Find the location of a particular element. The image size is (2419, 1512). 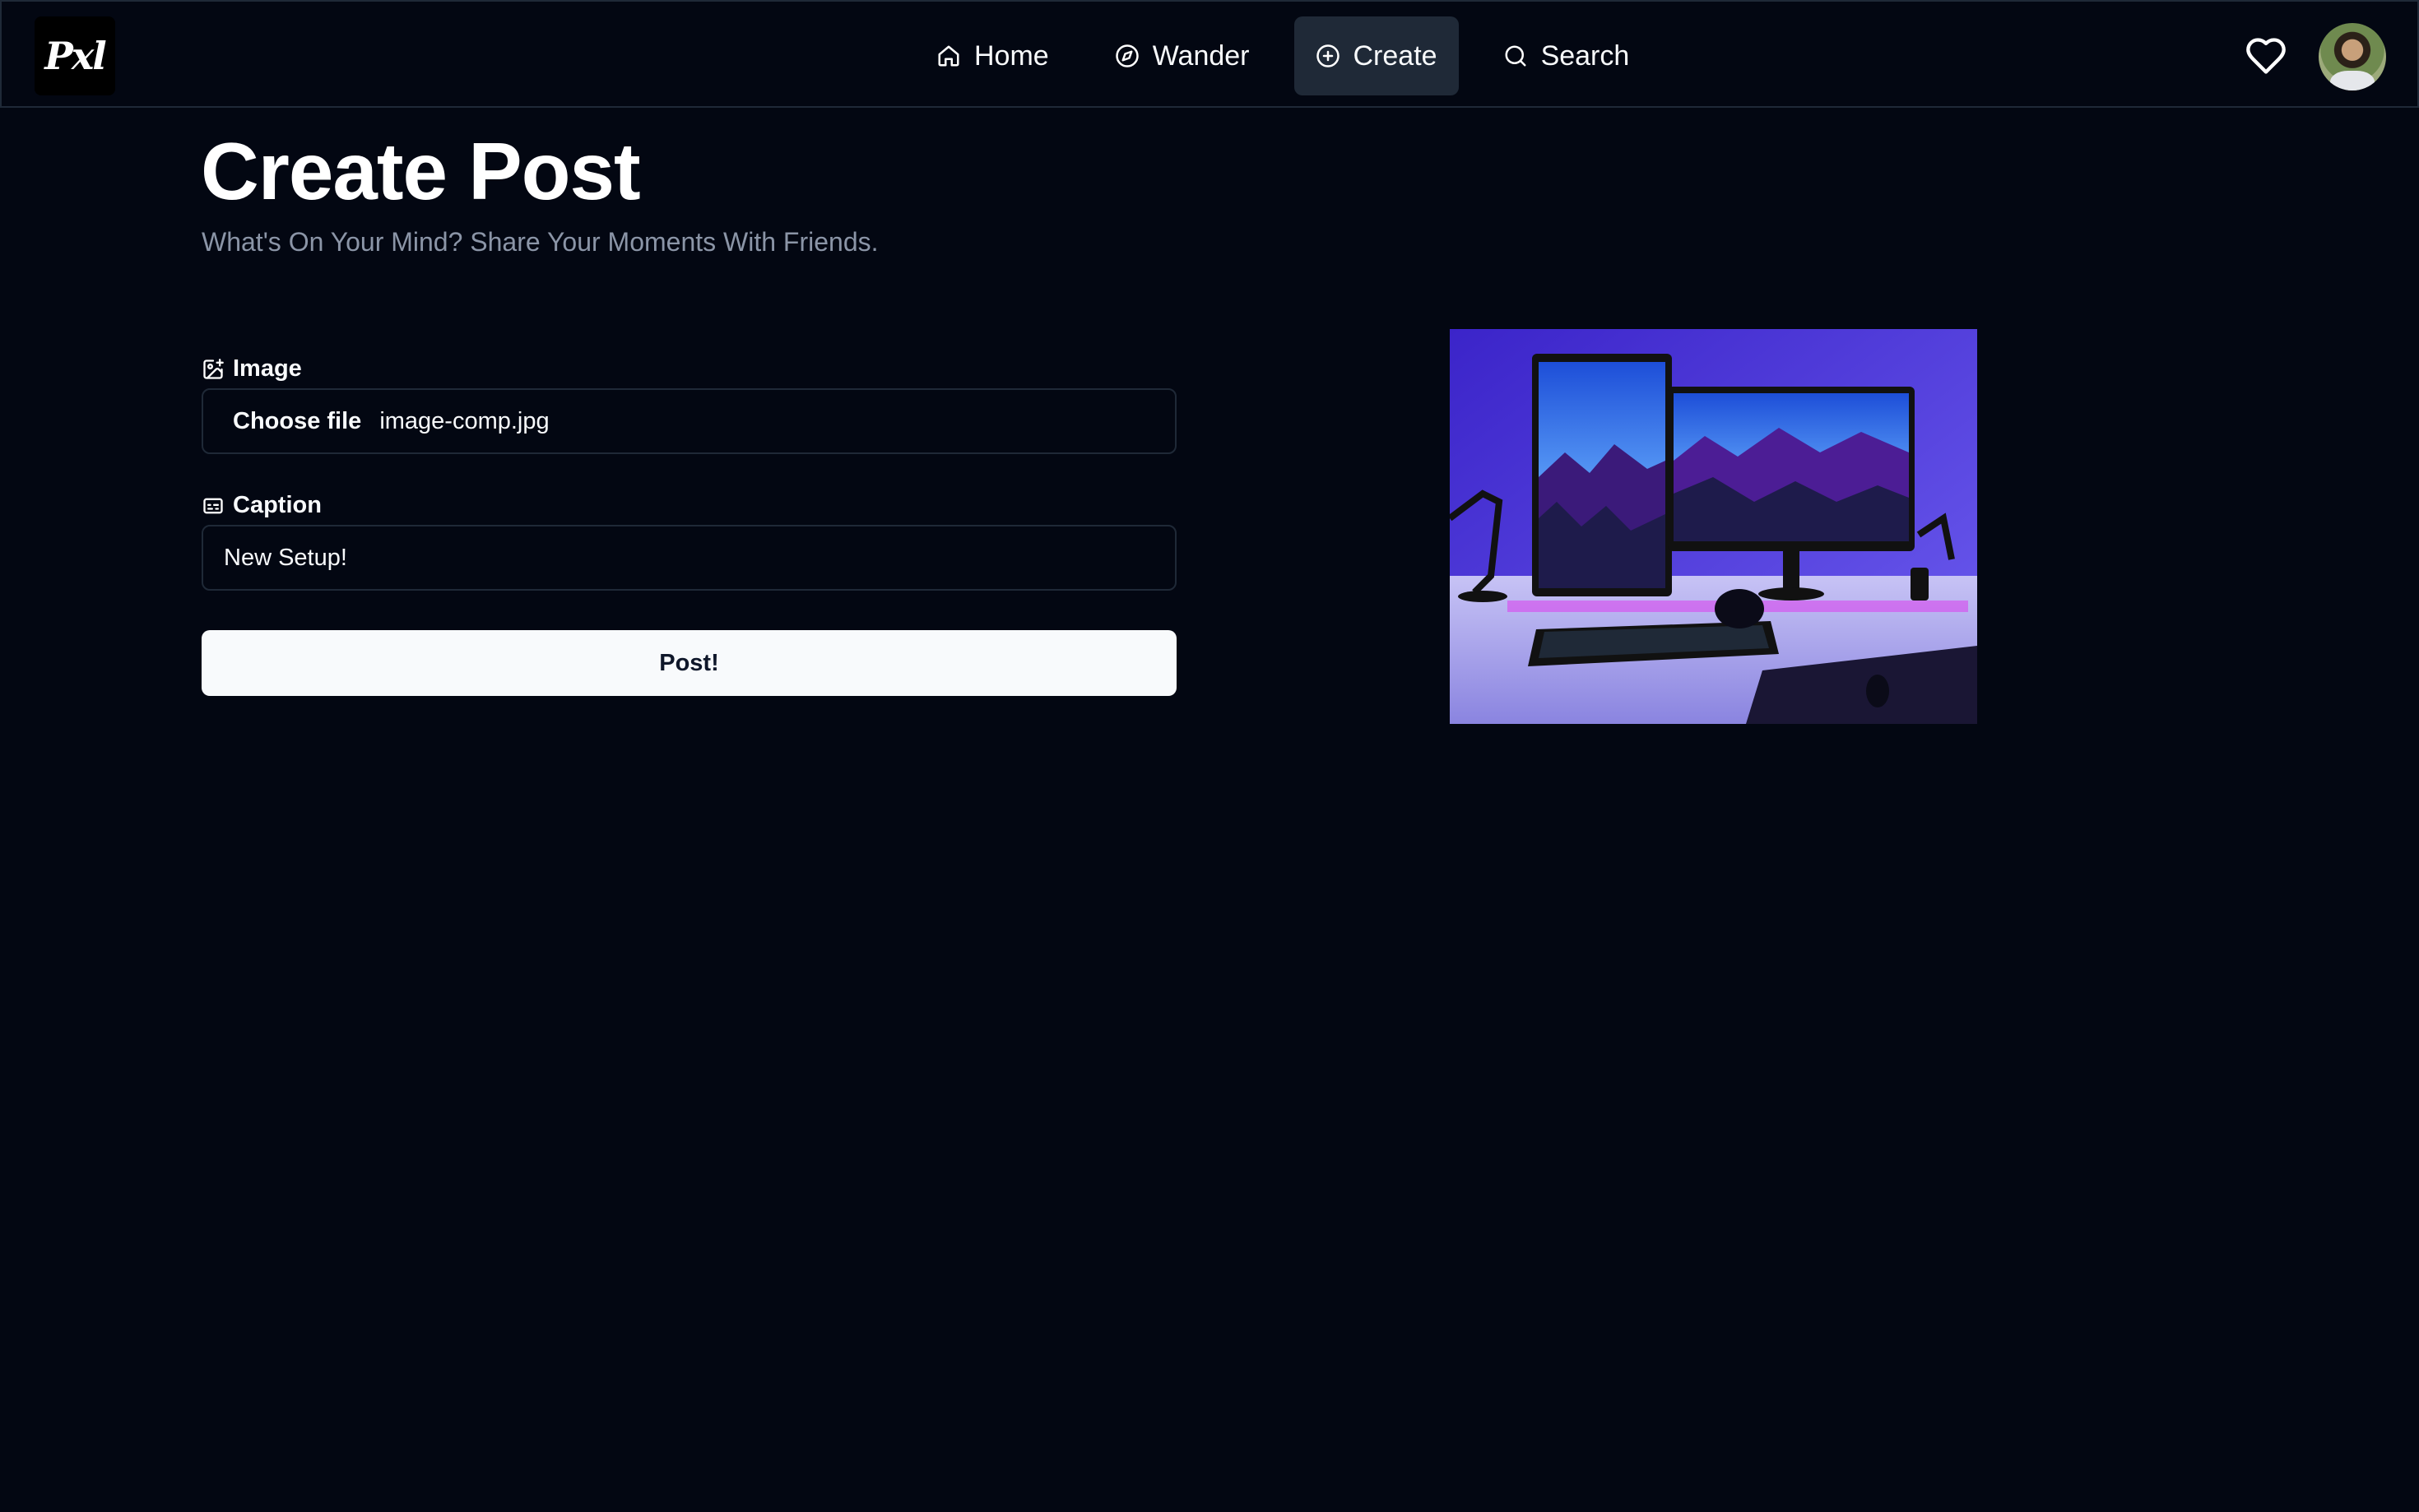

image-label-text: Image is located at coordinates (267, 368).